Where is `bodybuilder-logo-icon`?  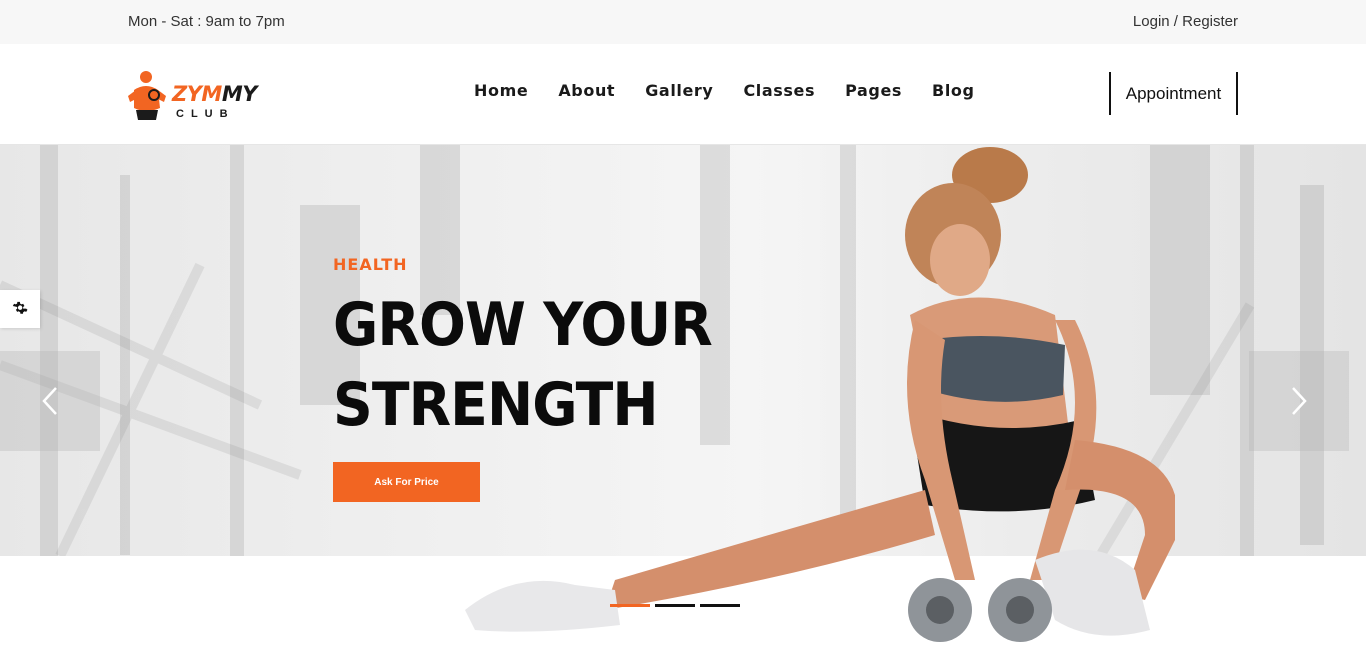
bodybuilder-logo-icon is located at coordinates (147, 95).